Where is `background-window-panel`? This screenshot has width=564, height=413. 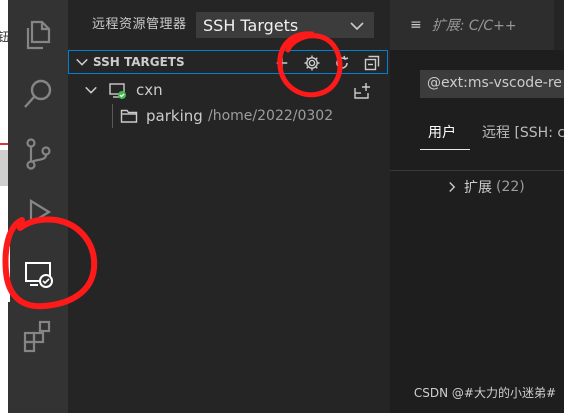
background-window-panel is located at coordinates (4, 168).